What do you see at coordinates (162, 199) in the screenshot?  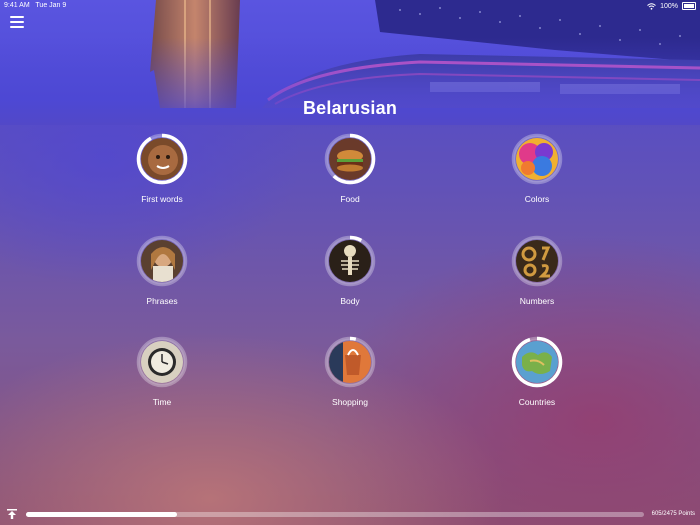 I see `topic-label: First words` at bounding box center [162, 199].